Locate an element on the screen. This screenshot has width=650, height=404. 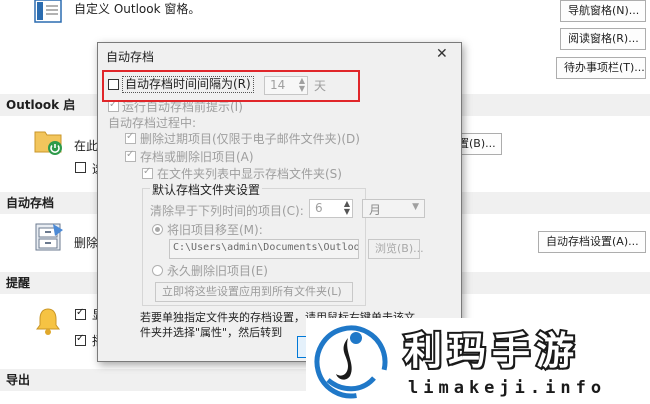
reminder-row1-checkbox is located at coordinates (80, 313).